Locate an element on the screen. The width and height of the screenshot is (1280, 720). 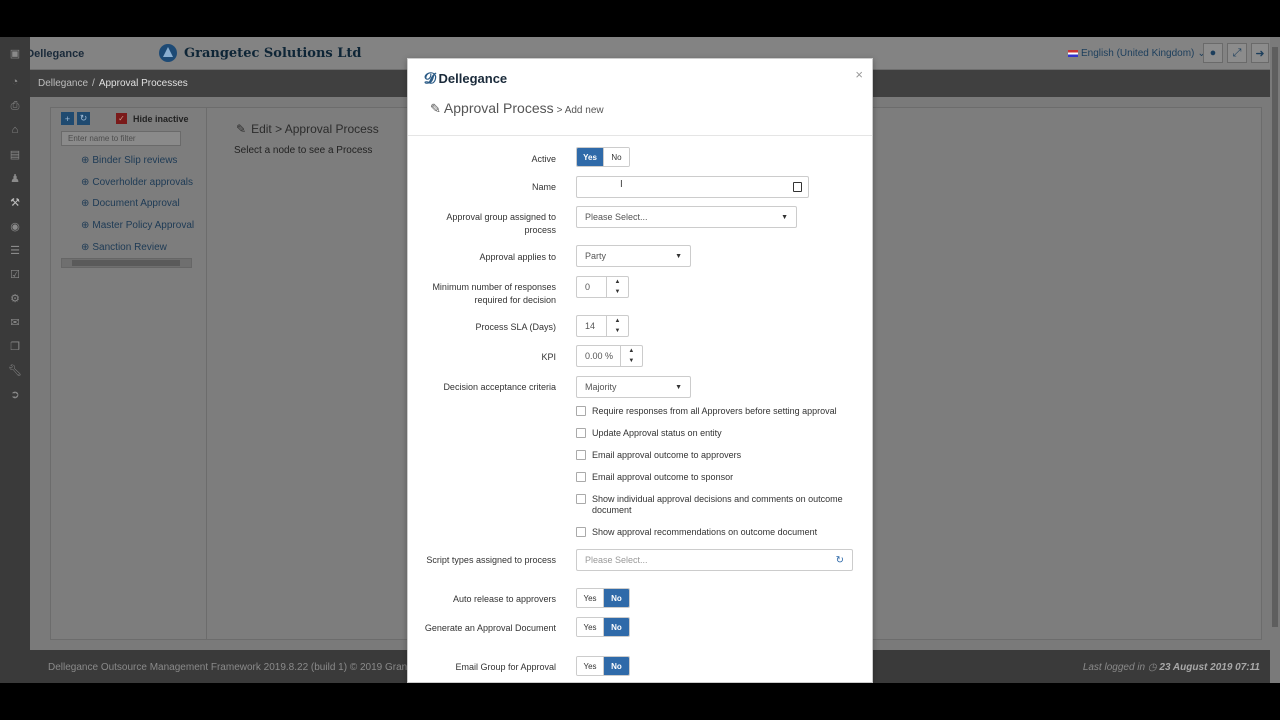
tree-item: ⊕ Coverholder approvals is located at coordinates (137, 182).